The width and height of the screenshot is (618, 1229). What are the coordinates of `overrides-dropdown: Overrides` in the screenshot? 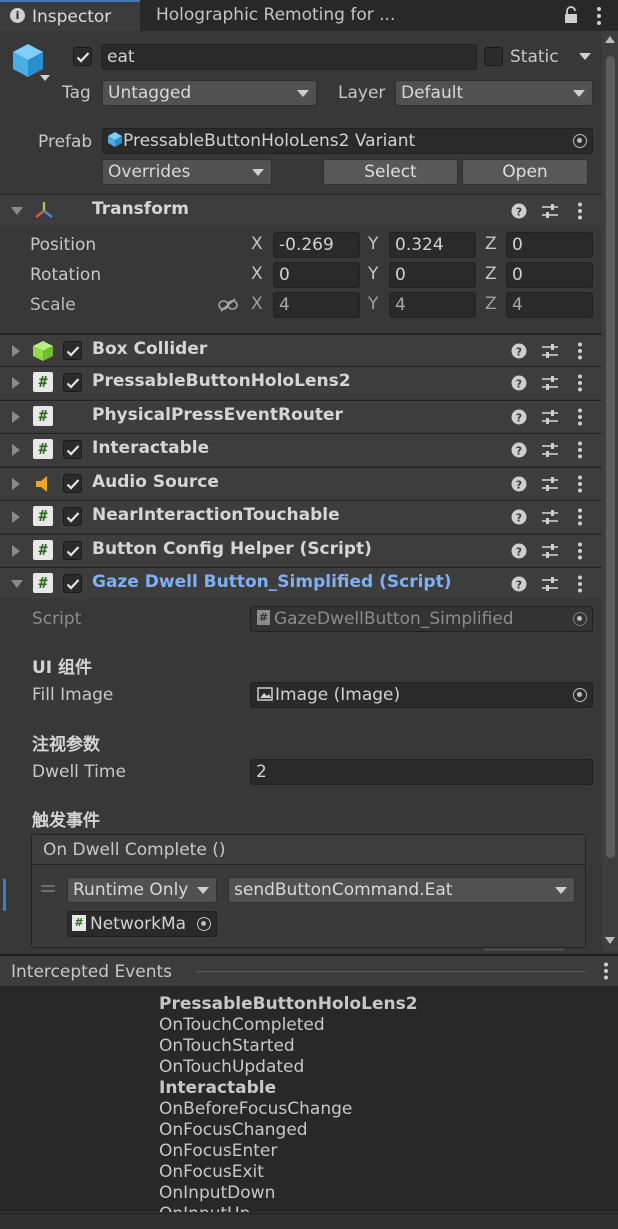 It's located at (187, 172).